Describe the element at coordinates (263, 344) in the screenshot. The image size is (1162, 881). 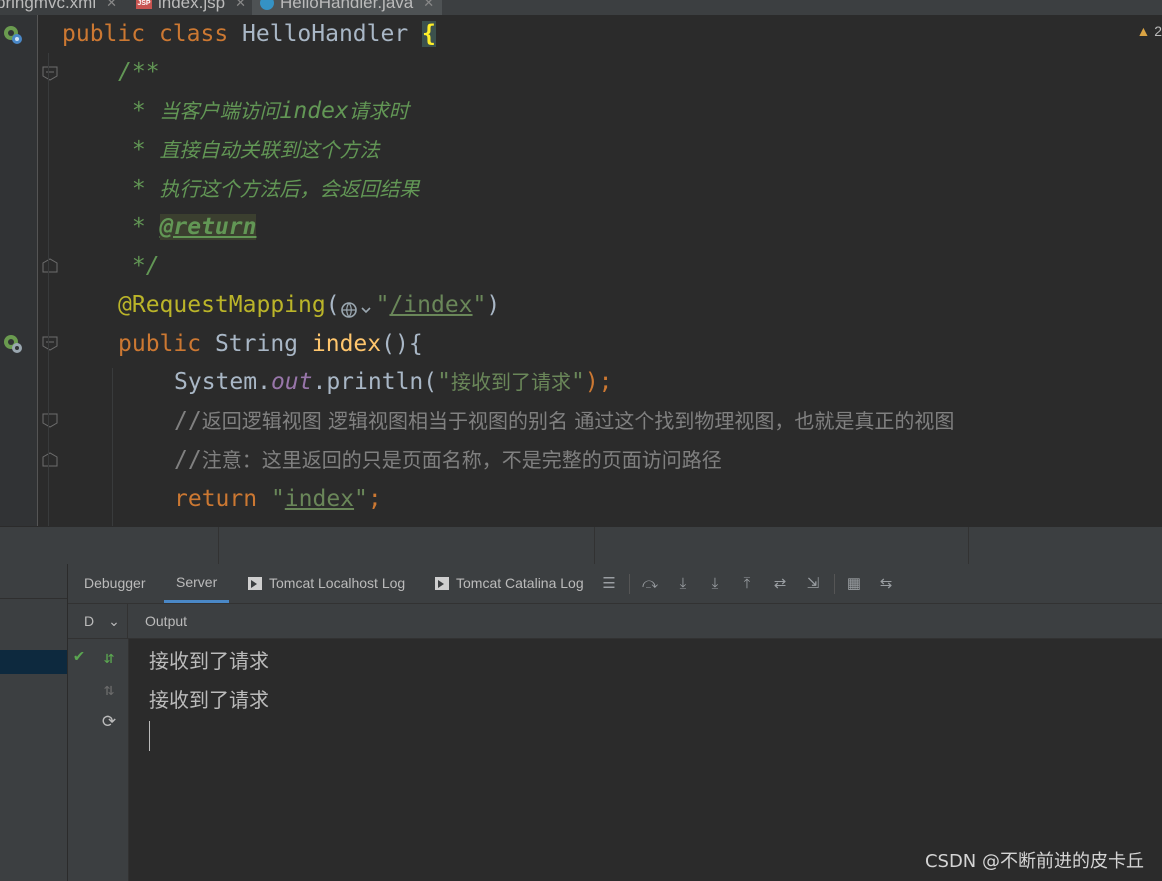
I see `type-name: String` at that location.